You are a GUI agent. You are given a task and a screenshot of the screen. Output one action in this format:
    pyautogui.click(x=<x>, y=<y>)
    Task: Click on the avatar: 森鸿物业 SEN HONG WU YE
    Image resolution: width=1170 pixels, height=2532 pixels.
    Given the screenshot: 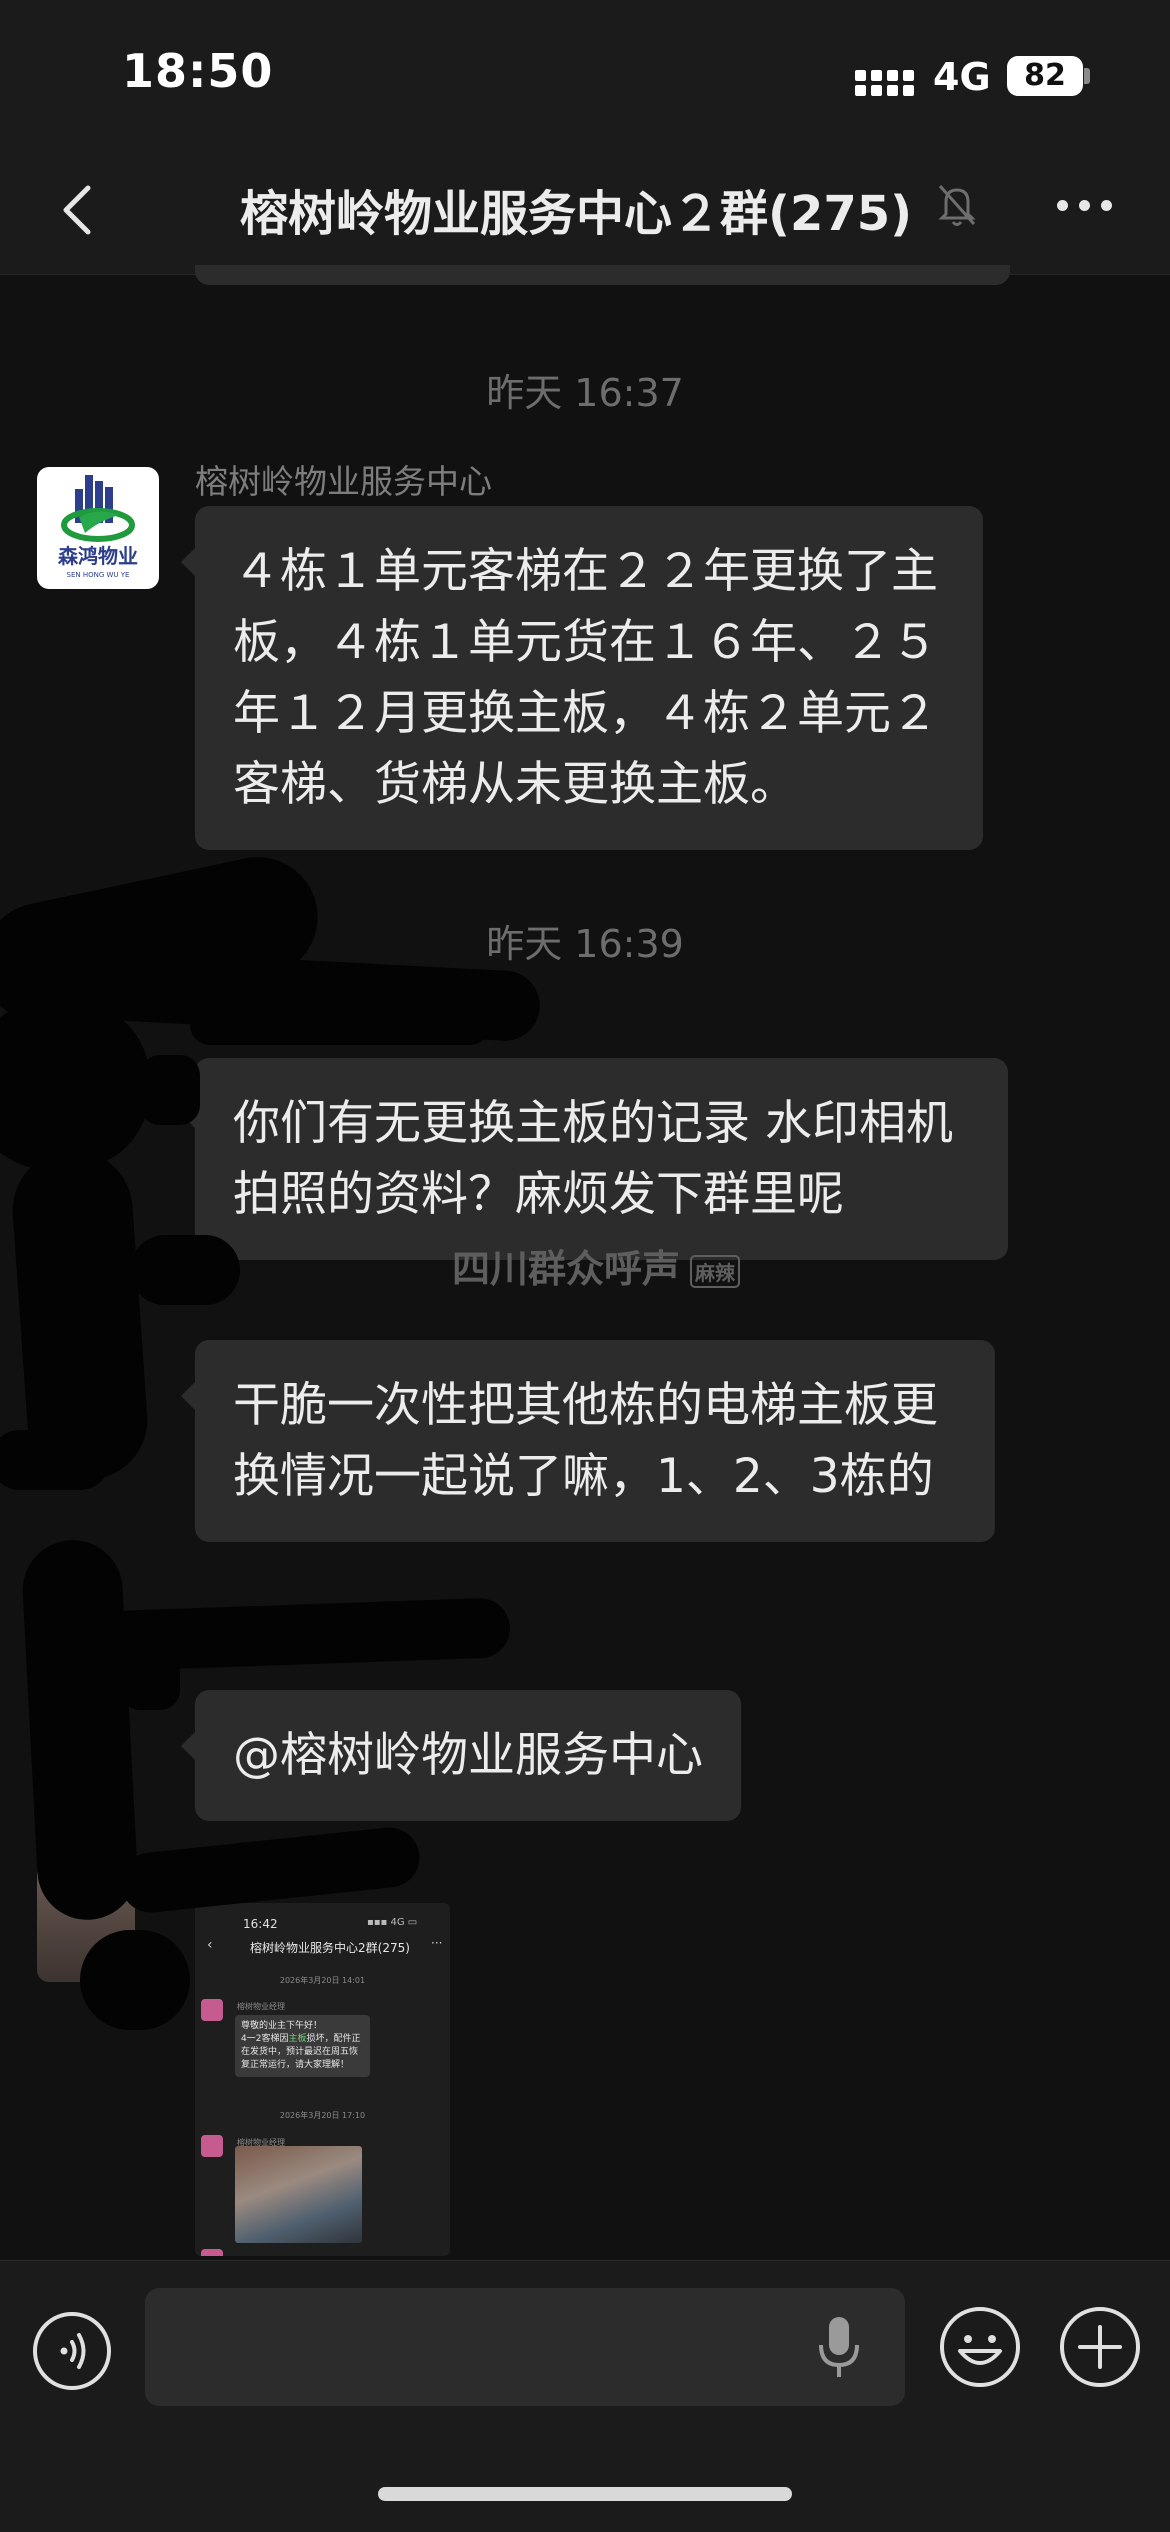 What is the action you would take?
    pyautogui.click(x=98, y=528)
    